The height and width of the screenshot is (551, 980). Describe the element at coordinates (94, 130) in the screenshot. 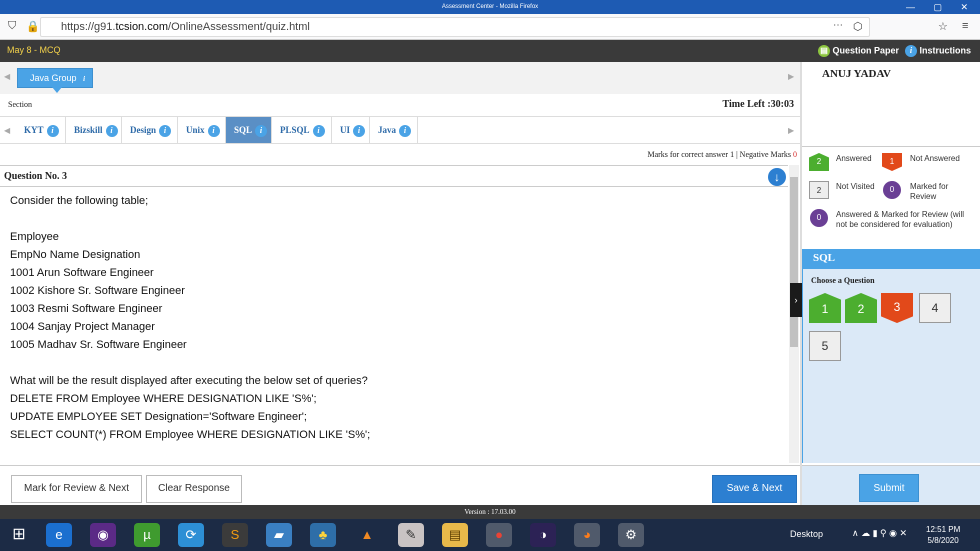

I see `tab-bizskill: Bizskill i` at that location.